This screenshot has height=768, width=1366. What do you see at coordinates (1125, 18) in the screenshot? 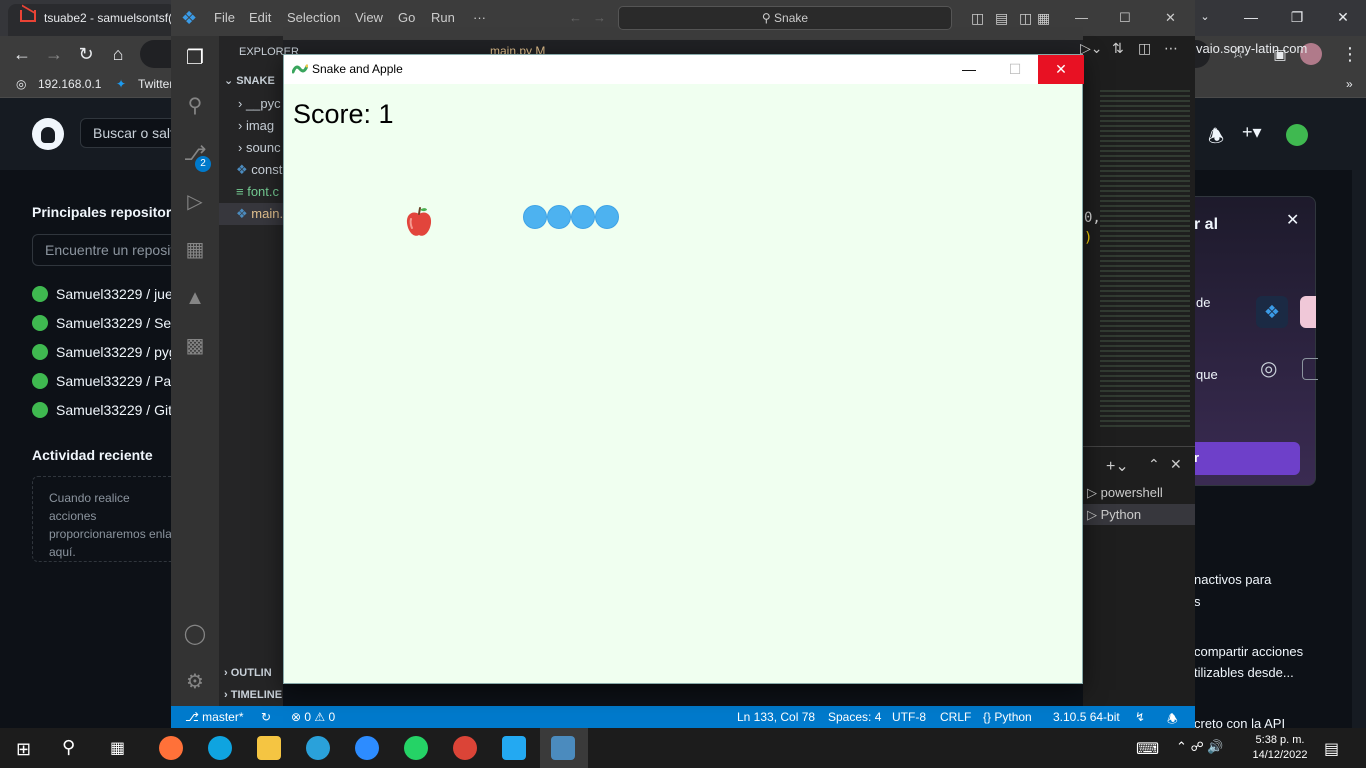
I see `vscode-maximize-button: ☐` at bounding box center [1125, 18].